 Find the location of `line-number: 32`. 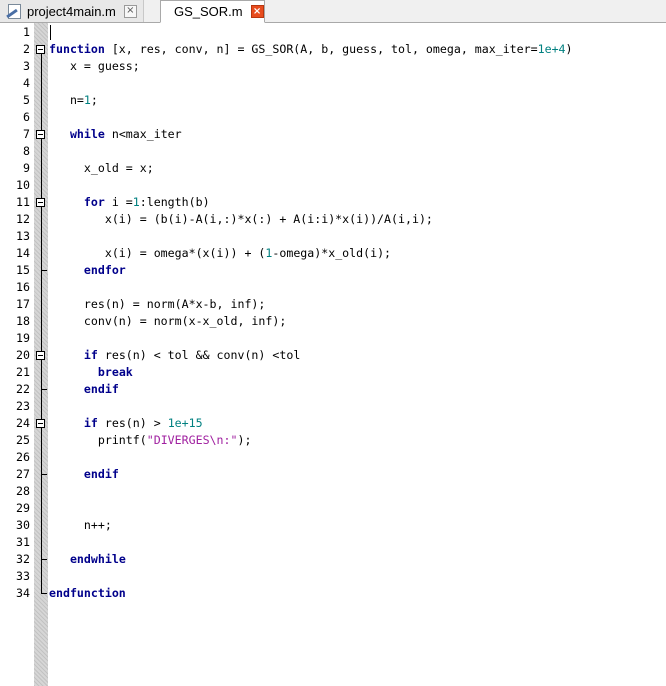

line-number: 32 is located at coordinates (23, 559).